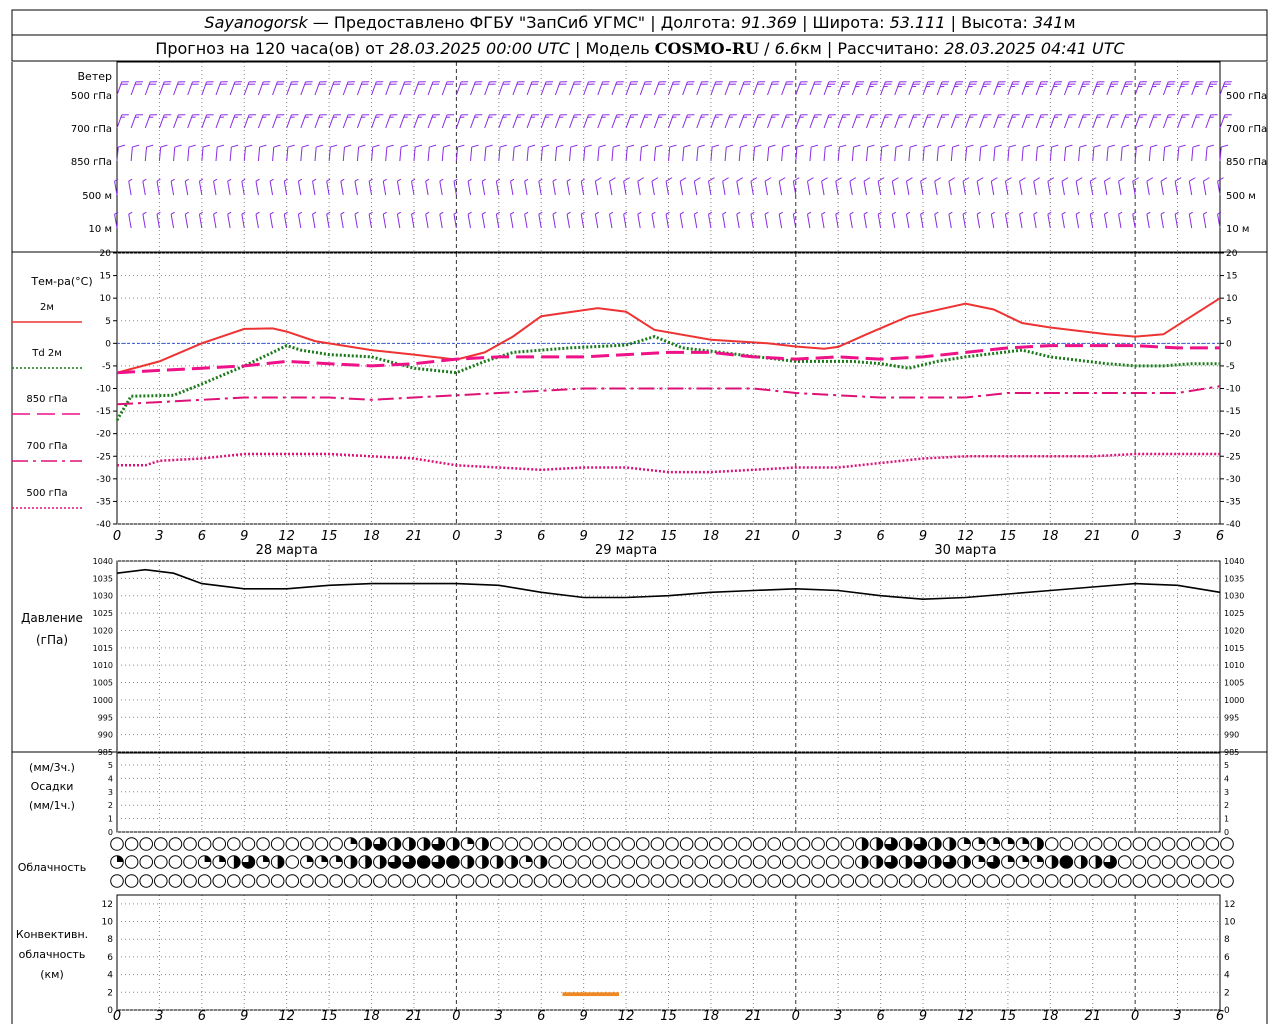 Image resolution: width=1280 pixels, height=1028 pixels. I want to click on header-title-part: | Широта:, so click(843, 22).